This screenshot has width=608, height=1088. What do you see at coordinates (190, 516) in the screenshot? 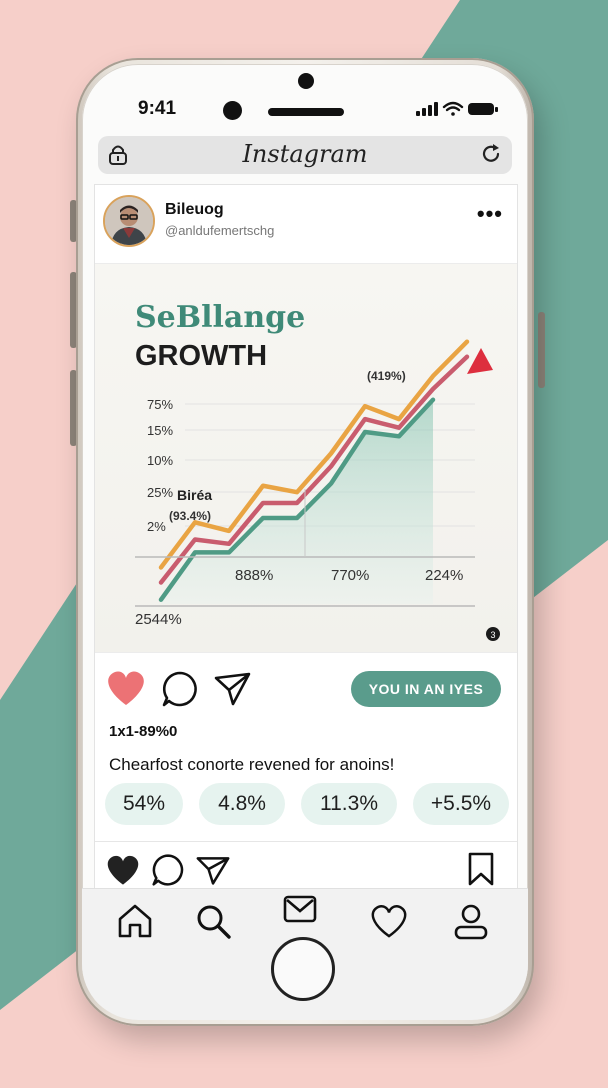
I see `annotation-left: (93.4%)` at bounding box center [190, 516].